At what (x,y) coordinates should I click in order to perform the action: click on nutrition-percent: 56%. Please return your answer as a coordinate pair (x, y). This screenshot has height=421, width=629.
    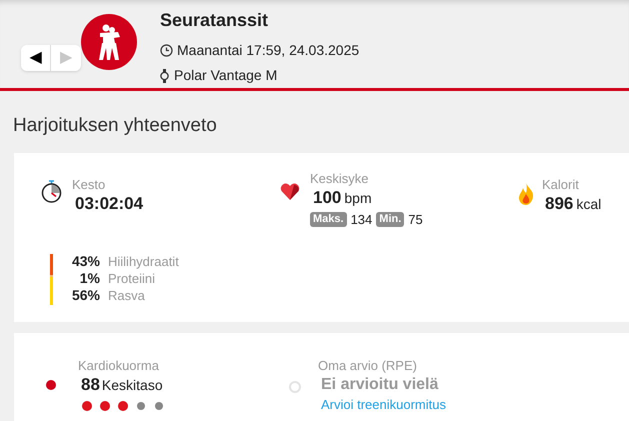
    Looking at the image, I should click on (85, 295).